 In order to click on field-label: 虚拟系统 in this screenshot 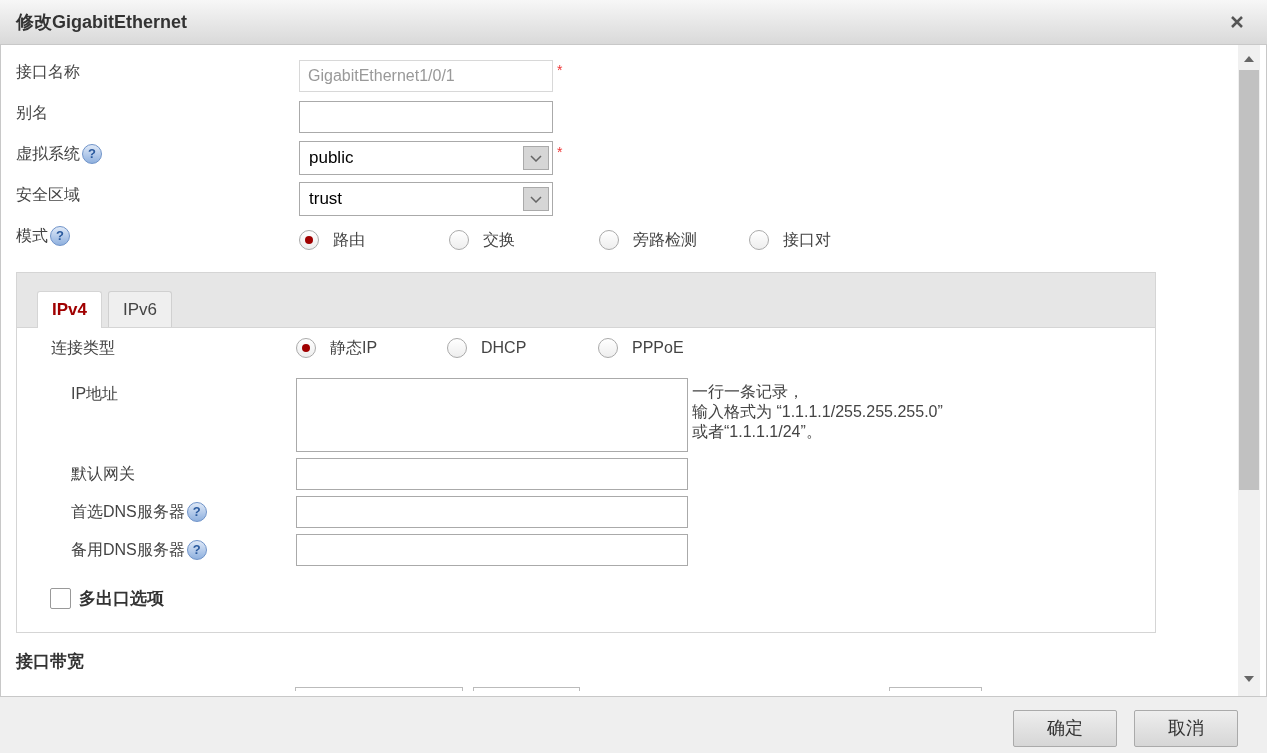, I will do `click(48, 154)`.